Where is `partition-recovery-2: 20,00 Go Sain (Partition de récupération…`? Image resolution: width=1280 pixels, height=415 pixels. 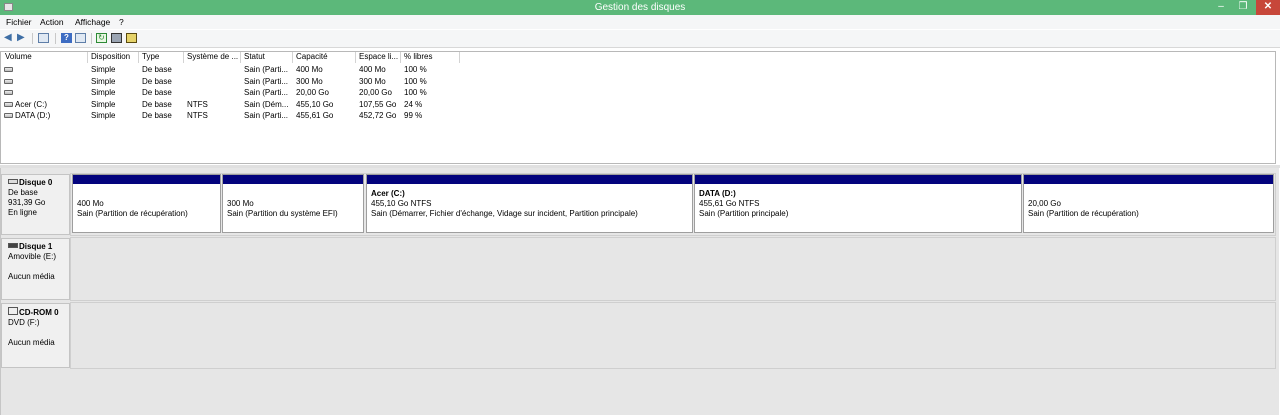 partition-recovery-2: 20,00 Go Sain (Partition de récupération… is located at coordinates (1148, 203).